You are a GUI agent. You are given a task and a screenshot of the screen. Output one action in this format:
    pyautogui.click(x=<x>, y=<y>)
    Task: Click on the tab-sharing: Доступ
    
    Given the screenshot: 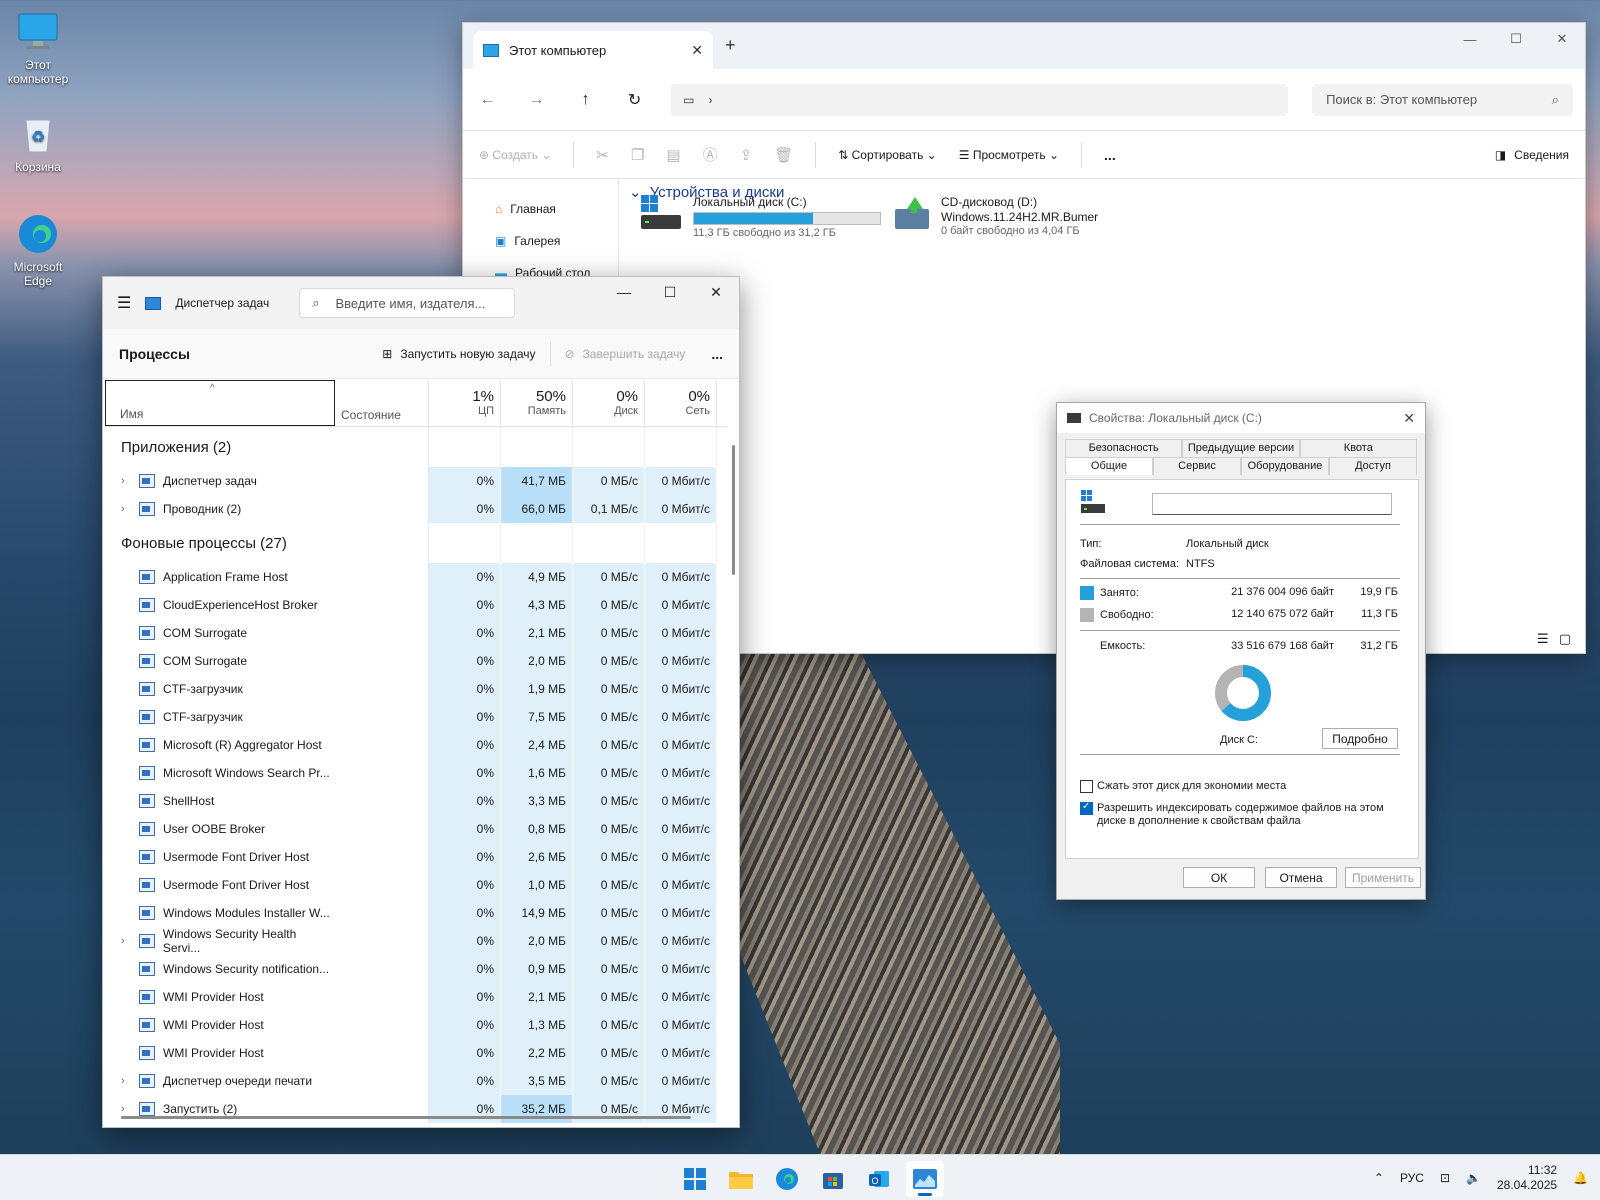 What is the action you would take?
    pyautogui.click(x=1373, y=466)
    